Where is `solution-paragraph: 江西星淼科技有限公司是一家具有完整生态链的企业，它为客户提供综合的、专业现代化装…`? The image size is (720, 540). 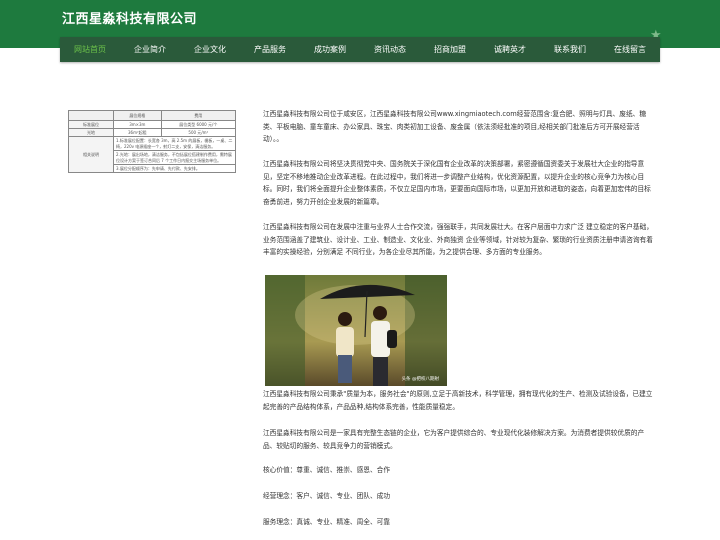
solution-paragraph: 江西星淼科技有限公司是一家具有完整生态链的企业，它为客户提供综合的、专业现代化装… is located at coordinates (454, 439).